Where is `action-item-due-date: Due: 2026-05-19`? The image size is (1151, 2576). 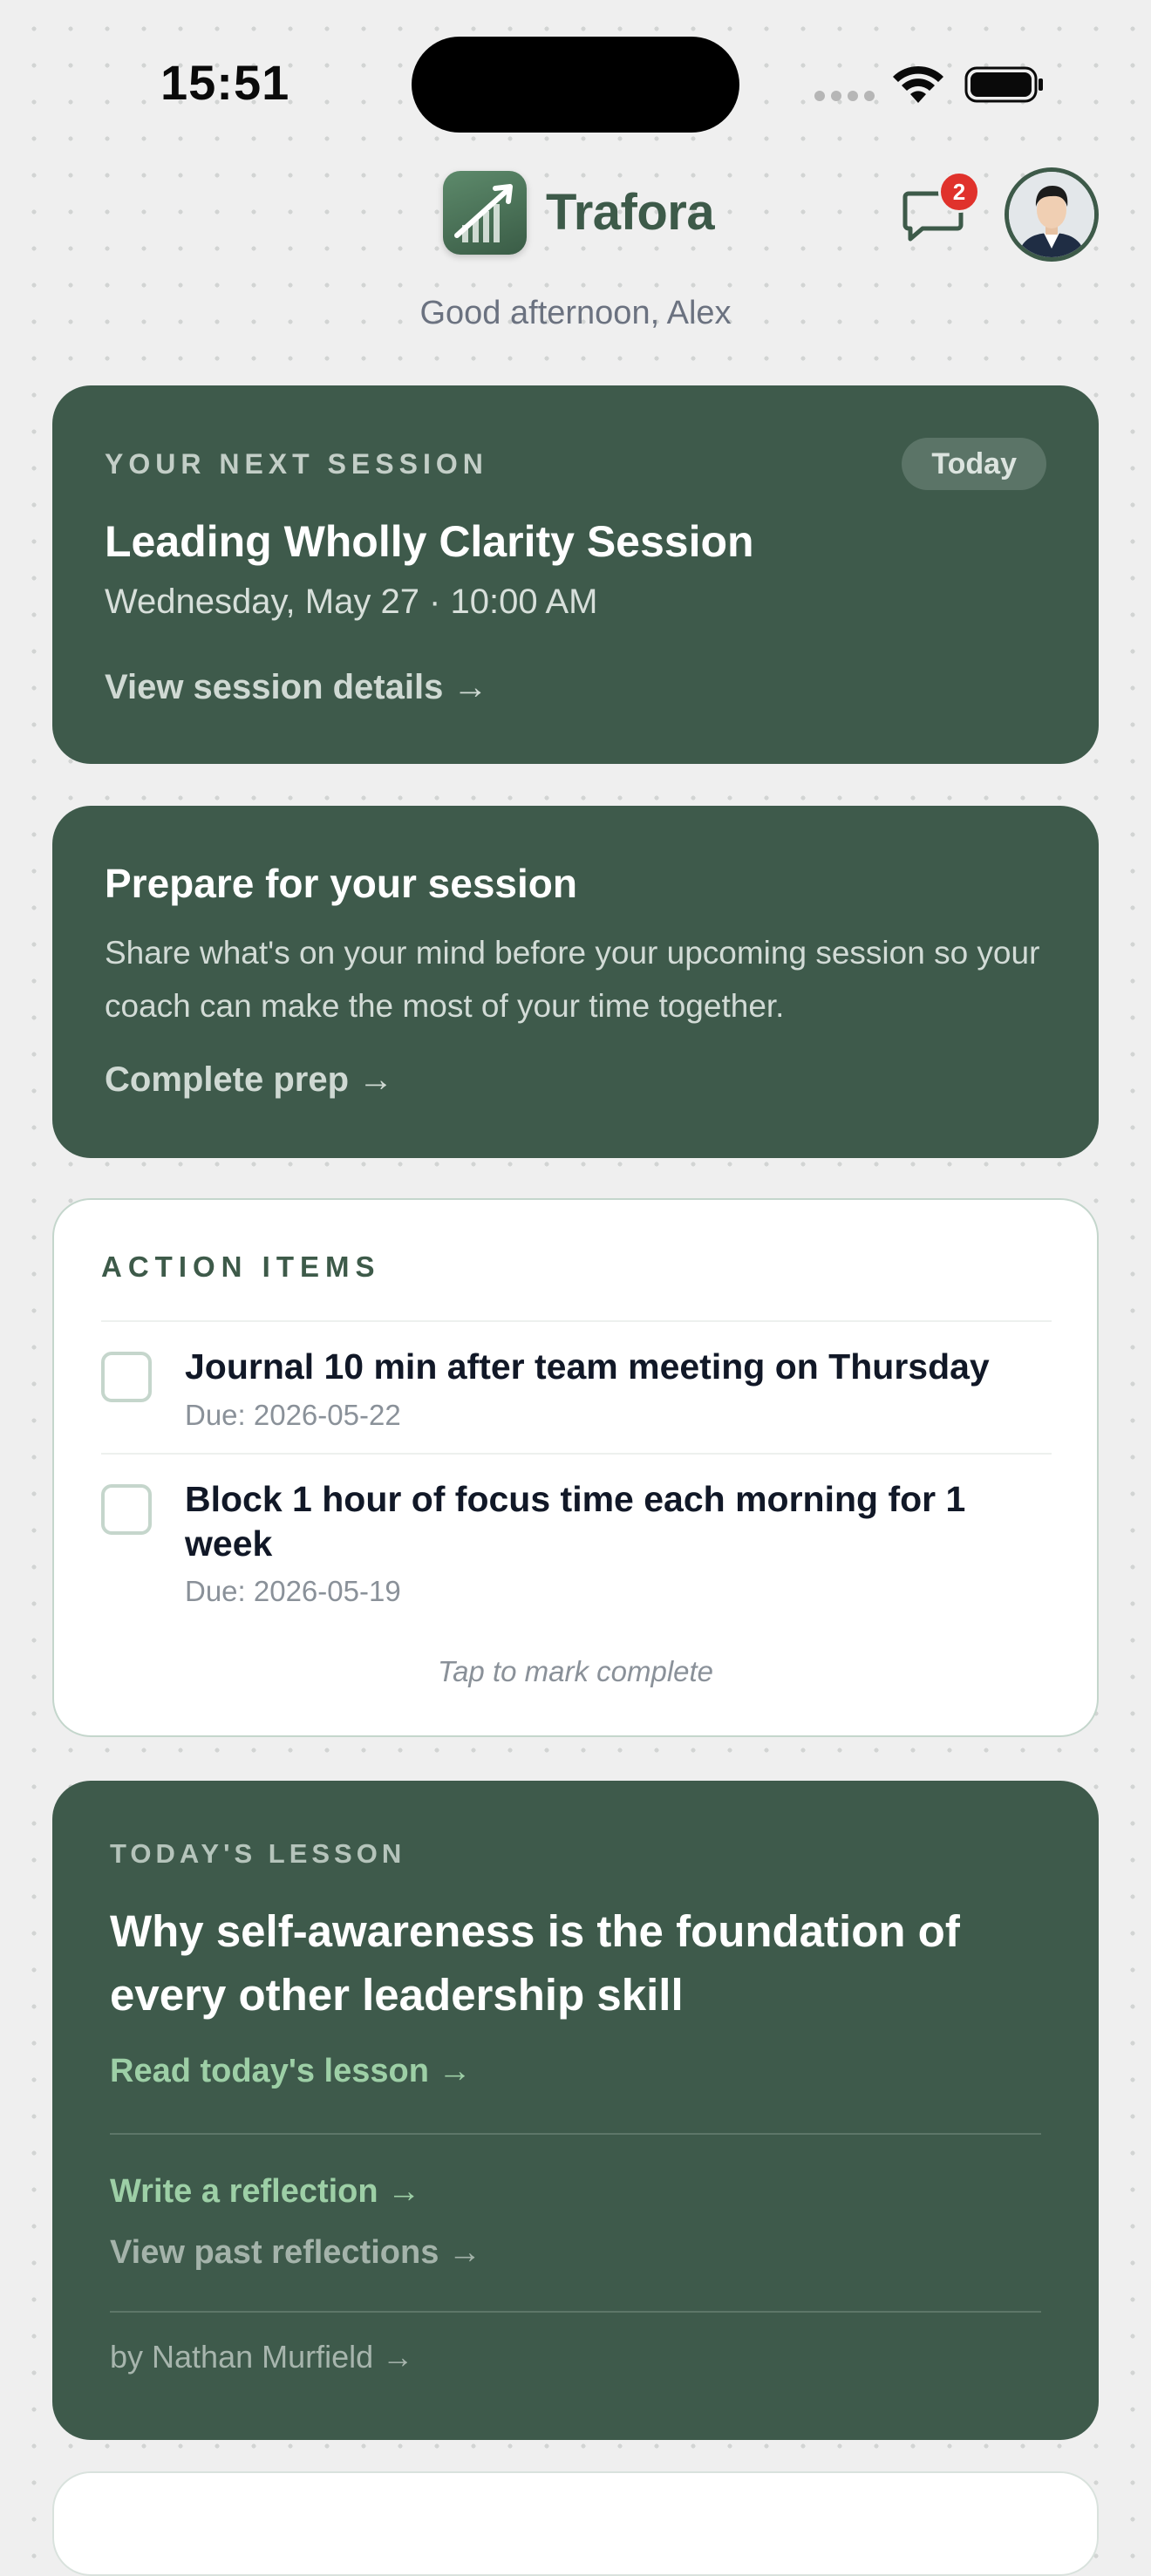 action-item-due-date: Due: 2026-05-19 is located at coordinates (293, 1591).